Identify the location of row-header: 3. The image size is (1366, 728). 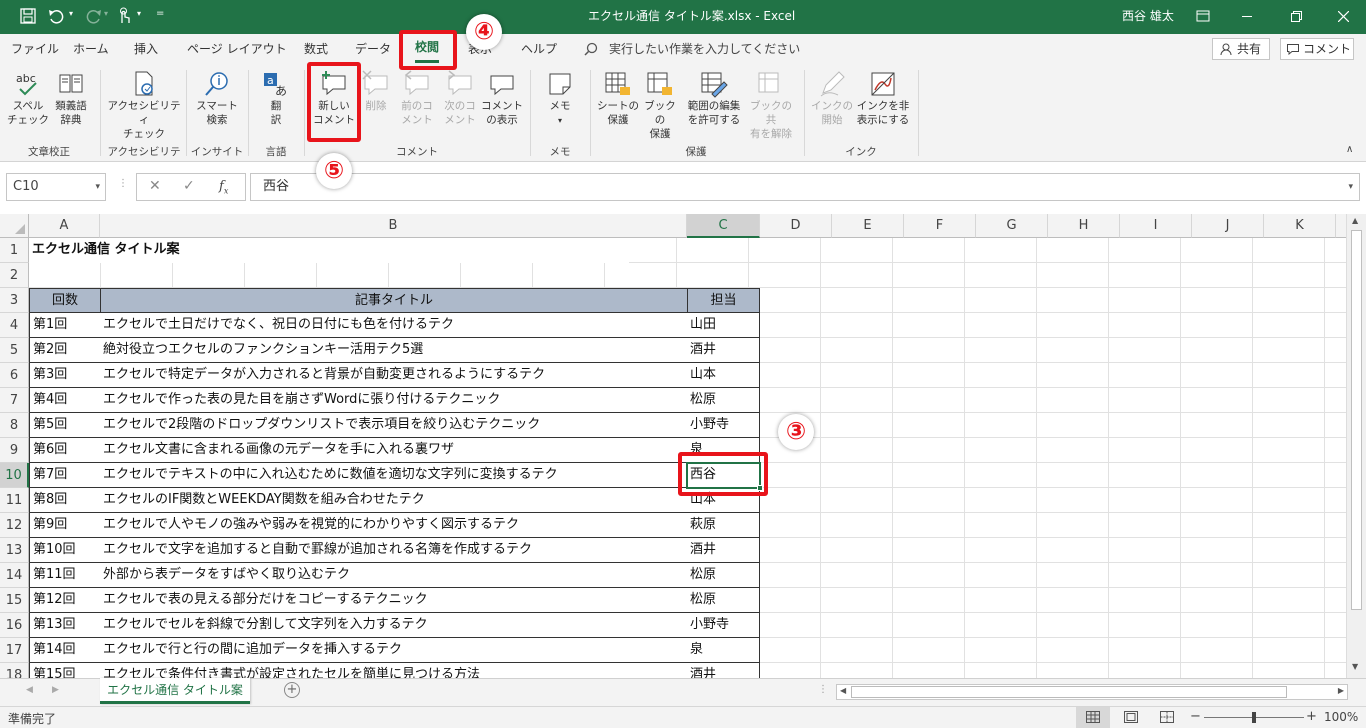
(14, 300).